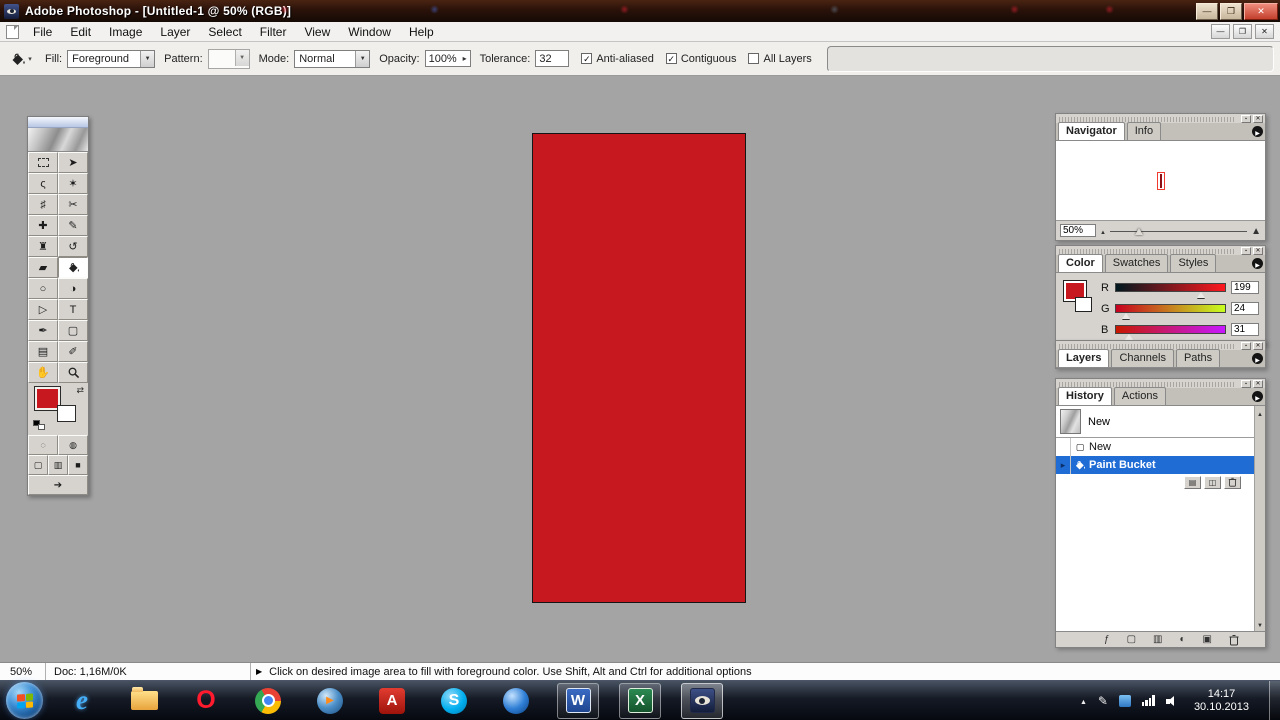  I want to click on delete-state-icon, so click(1232, 482).